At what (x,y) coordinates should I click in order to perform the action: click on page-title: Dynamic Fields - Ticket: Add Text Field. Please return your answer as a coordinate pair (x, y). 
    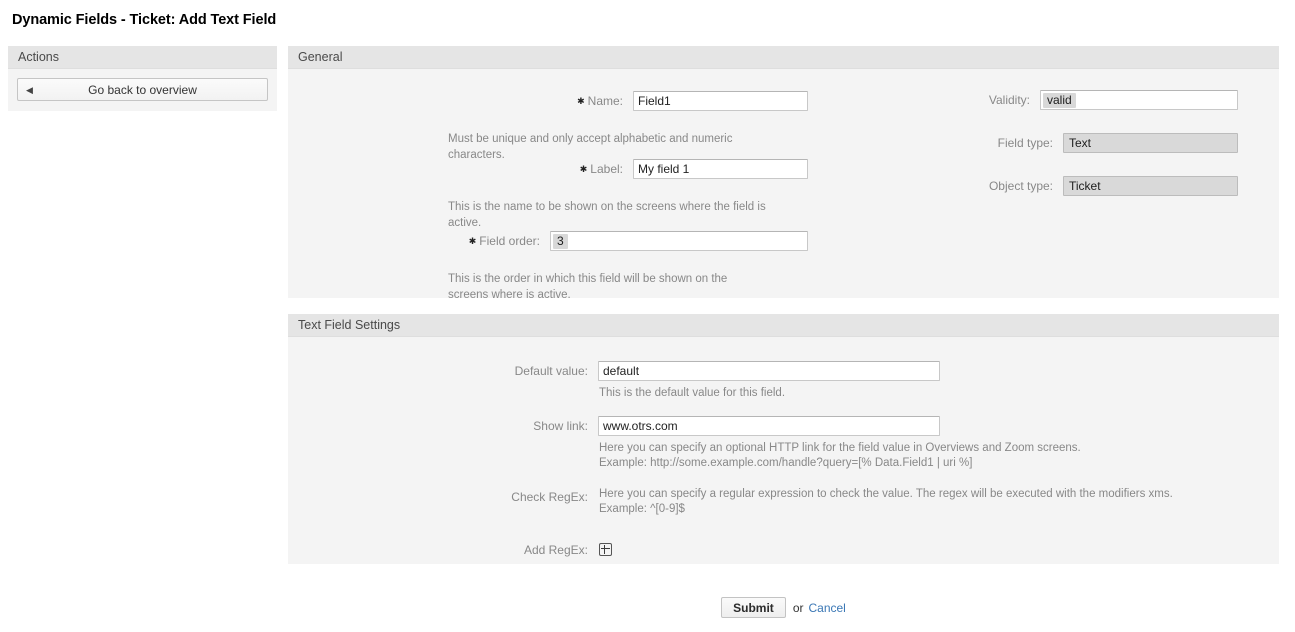
    Looking at the image, I should click on (144, 20).